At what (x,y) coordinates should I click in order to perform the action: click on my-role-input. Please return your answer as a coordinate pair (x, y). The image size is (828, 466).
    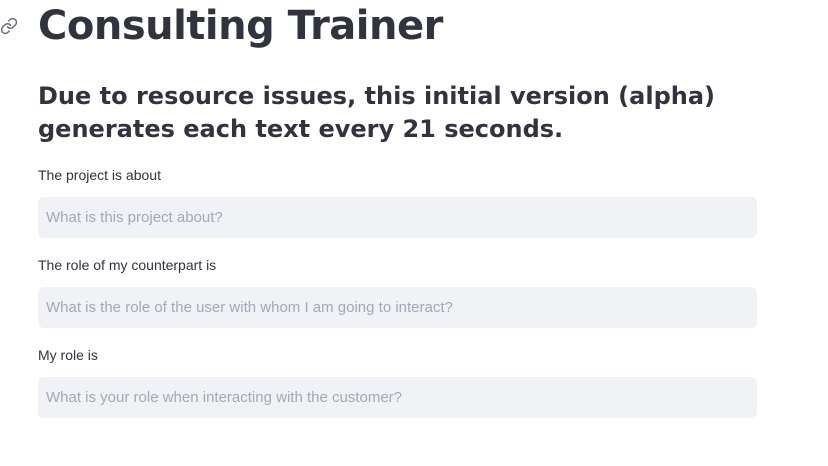
    Looking at the image, I should click on (397, 397).